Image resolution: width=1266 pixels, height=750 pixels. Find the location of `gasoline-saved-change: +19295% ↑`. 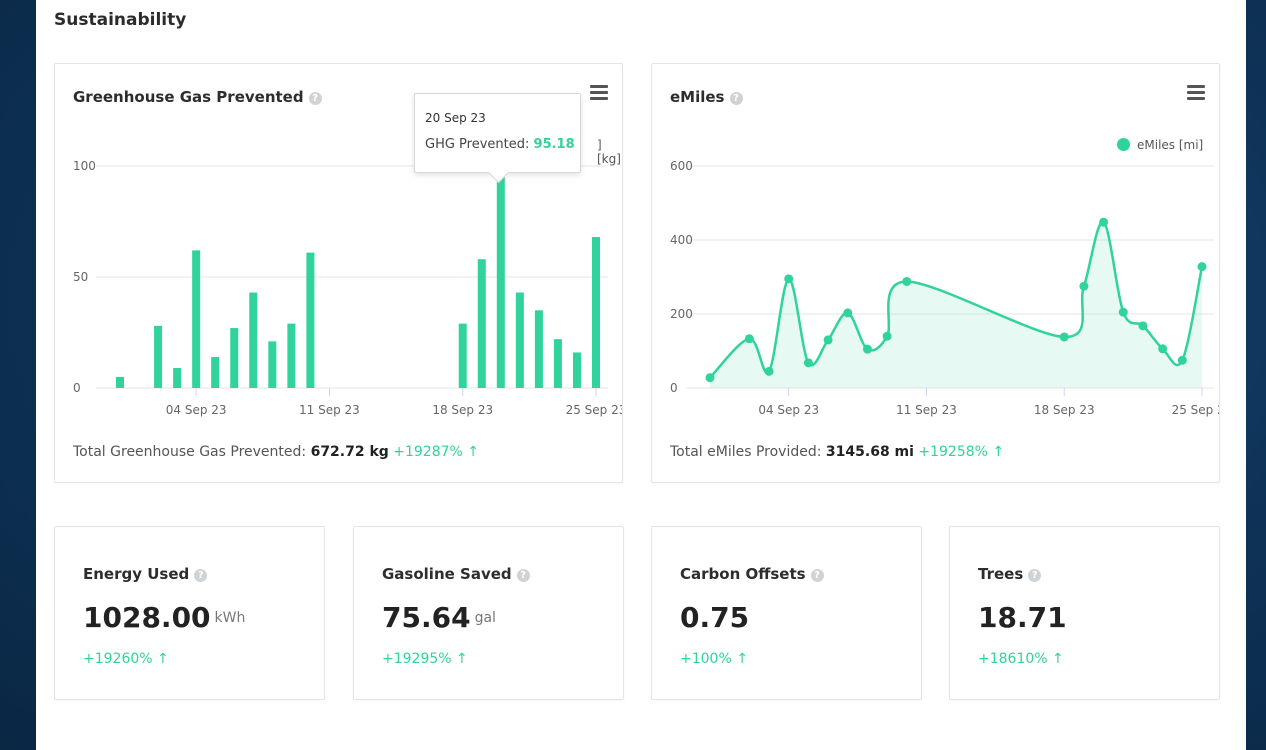

gasoline-saved-change: +19295% ↑ is located at coordinates (425, 659).